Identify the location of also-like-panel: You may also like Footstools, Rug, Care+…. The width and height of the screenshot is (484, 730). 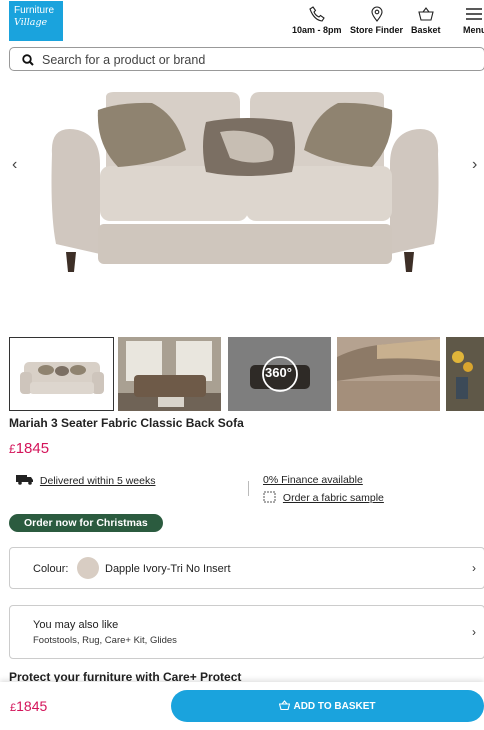
(246, 632).